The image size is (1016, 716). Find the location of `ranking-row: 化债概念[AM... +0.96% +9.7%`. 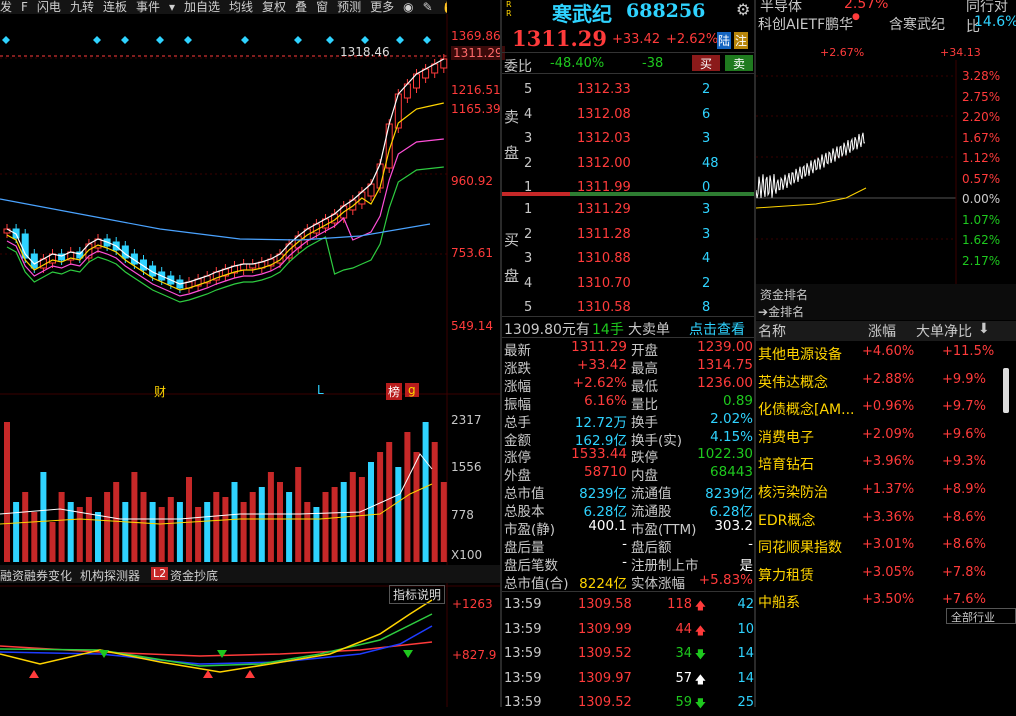

ranking-row: 化债概念[AM... +0.96% +9.7% is located at coordinates (886, 408).